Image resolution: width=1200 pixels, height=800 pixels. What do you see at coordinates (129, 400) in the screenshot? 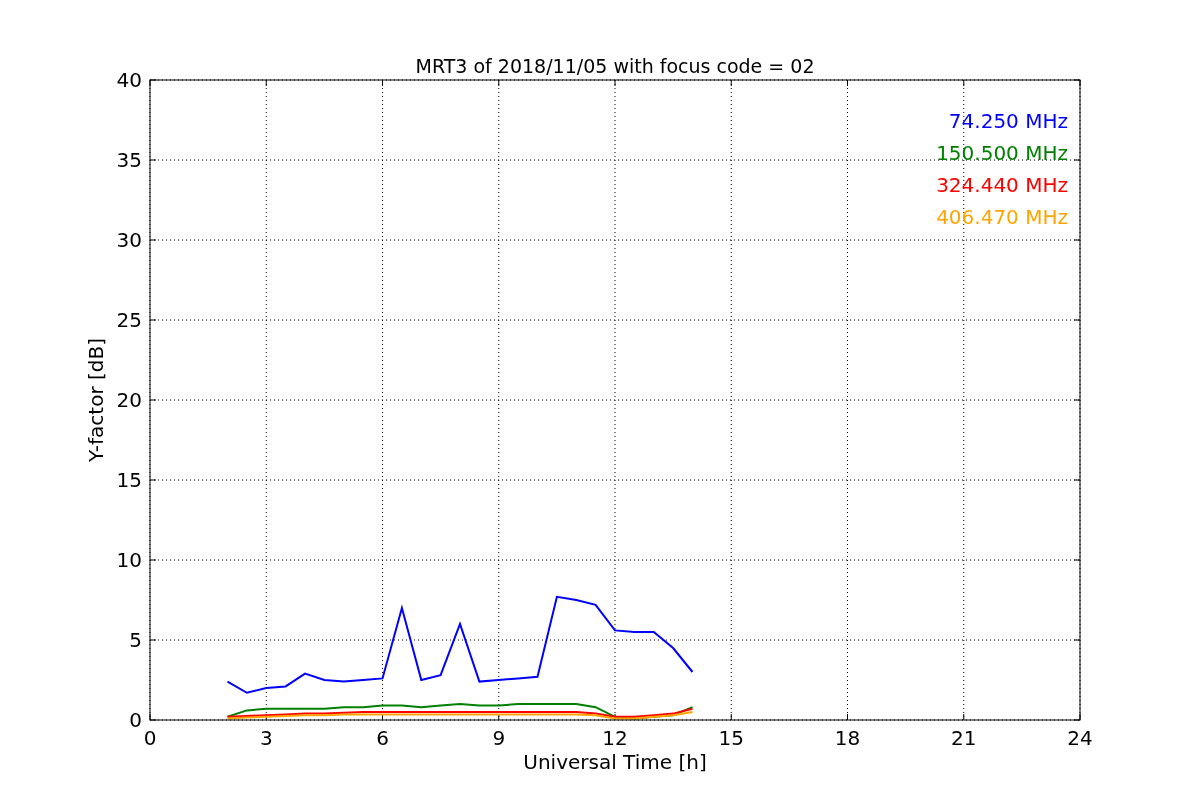
I see `tick-label: 20` at bounding box center [129, 400].